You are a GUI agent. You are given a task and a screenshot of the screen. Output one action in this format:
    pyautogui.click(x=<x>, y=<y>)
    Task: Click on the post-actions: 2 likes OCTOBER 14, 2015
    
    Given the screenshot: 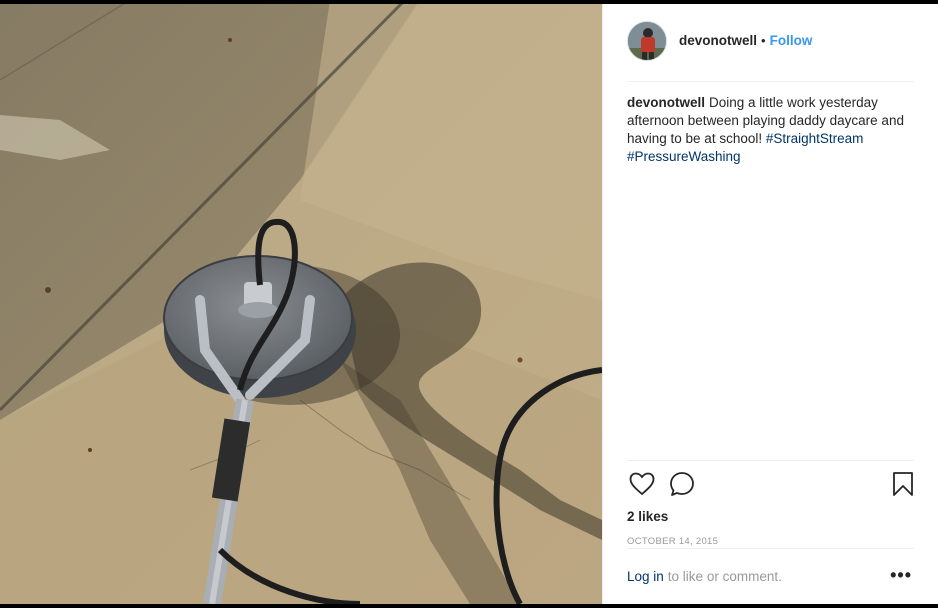 What is the action you would take?
    pyautogui.click(x=770, y=503)
    